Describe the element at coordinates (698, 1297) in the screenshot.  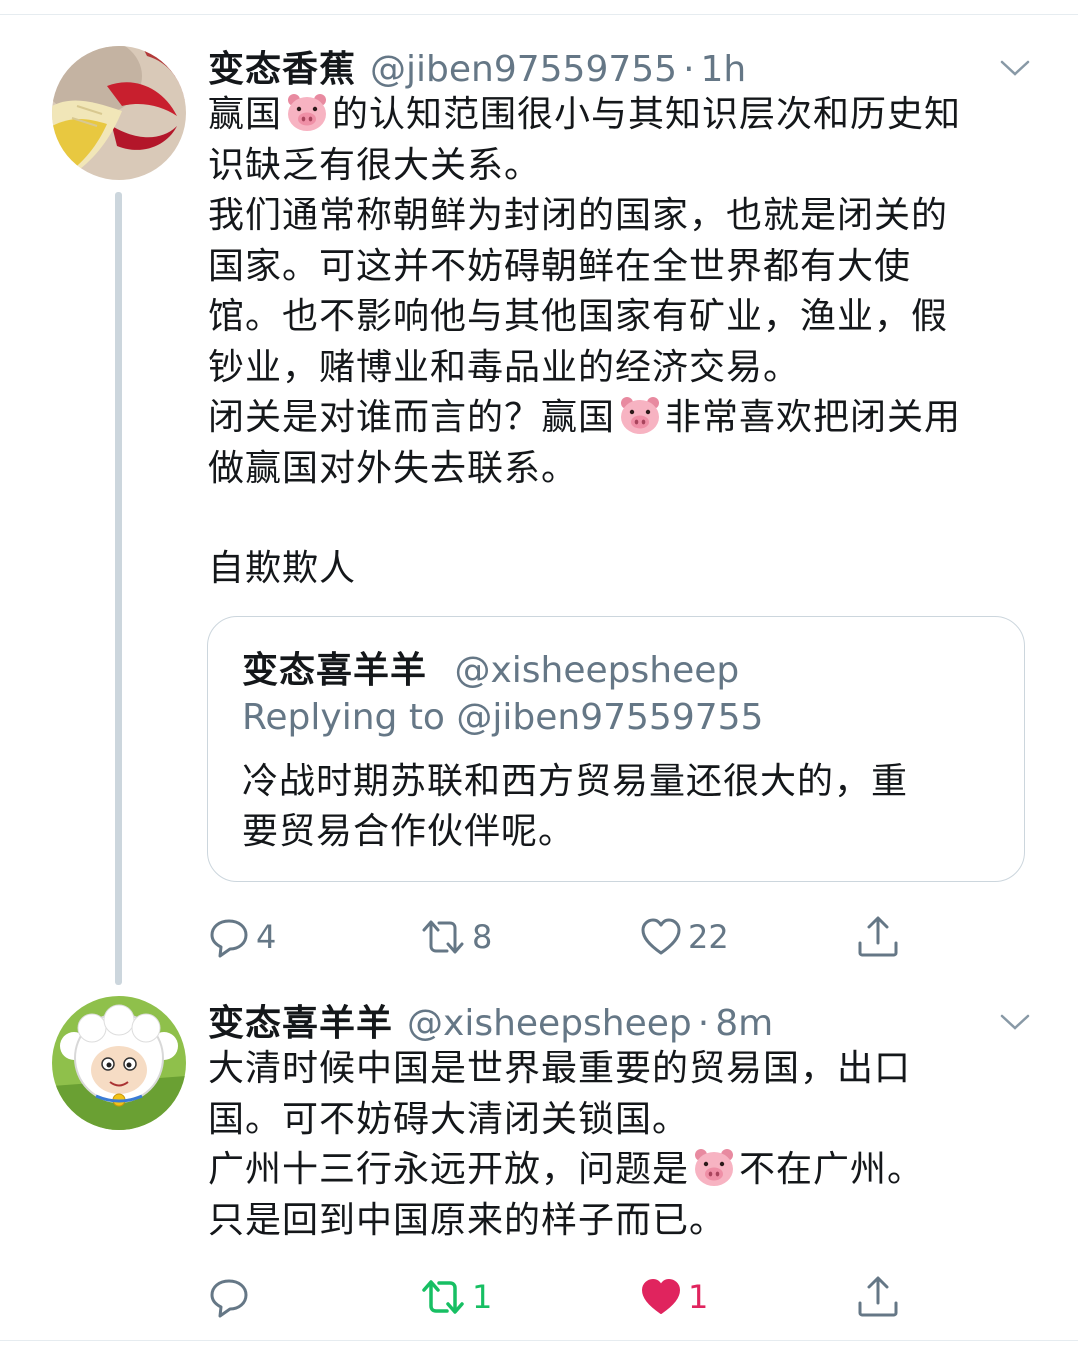
I see `like-count: 1` at that location.